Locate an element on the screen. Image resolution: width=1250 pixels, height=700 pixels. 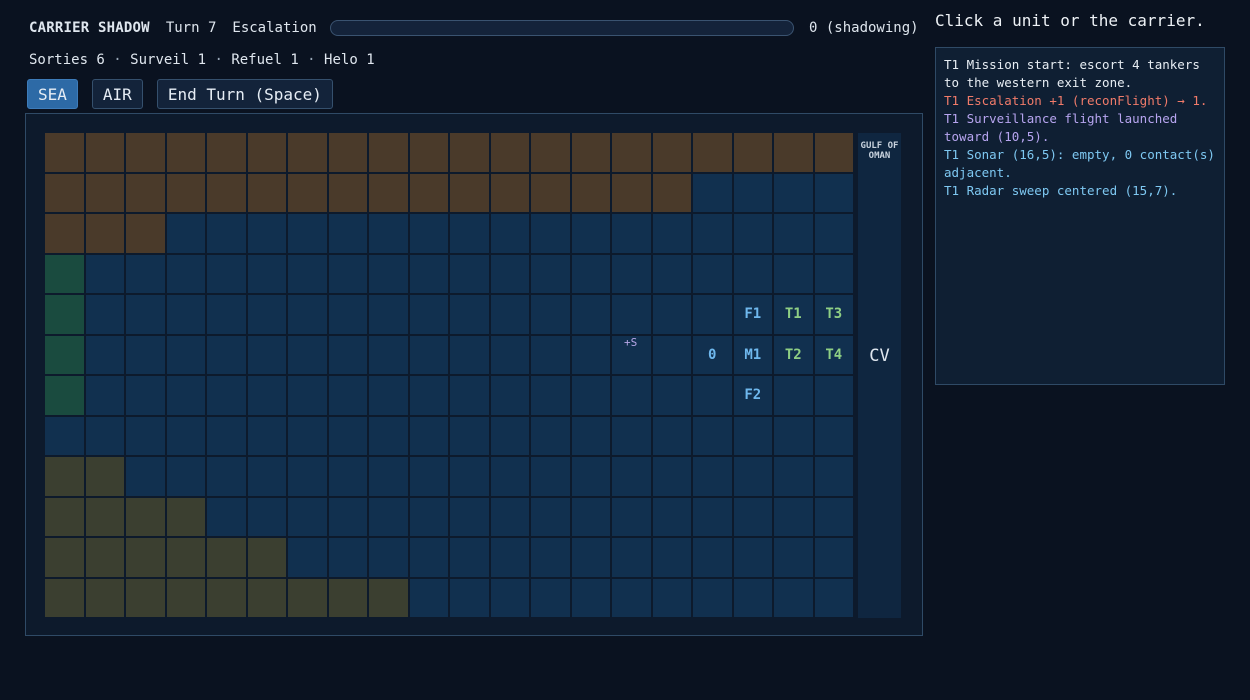
end-turn-button: End Turn (Space) is located at coordinates (244, 94).